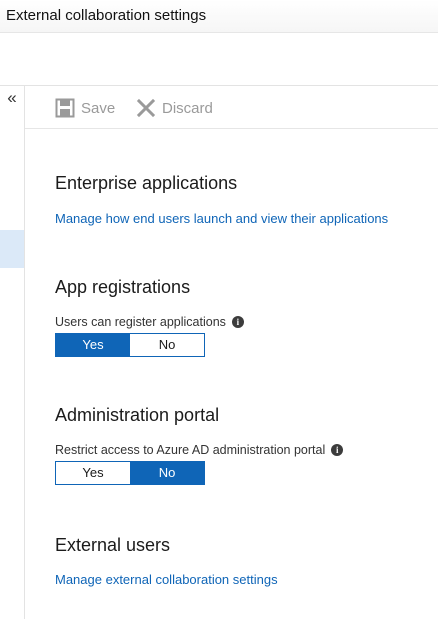 This screenshot has width=438, height=619. Describe the element at coordinates (231, 107) in the screenshot. I see `command-bar: Save Discard` at that location.